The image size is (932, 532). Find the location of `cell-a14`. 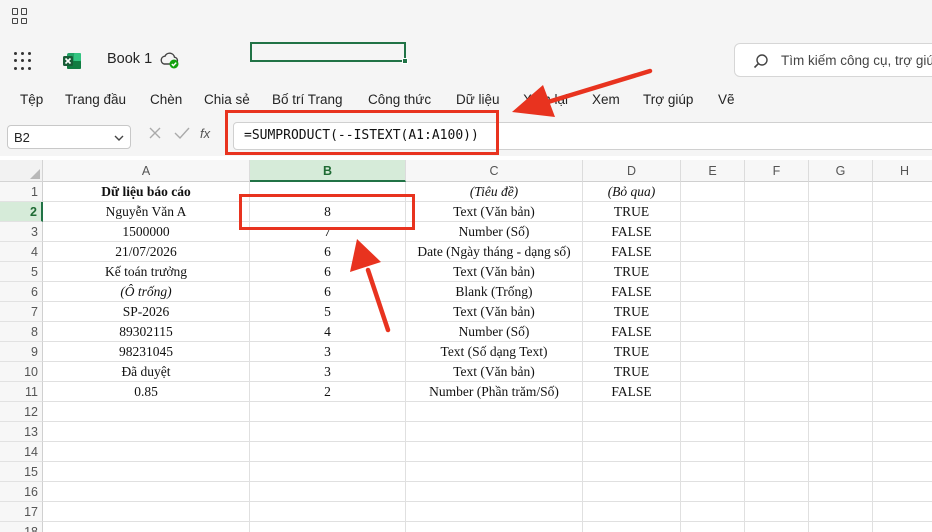

cell-a14 is located at coordinates (146, 452).